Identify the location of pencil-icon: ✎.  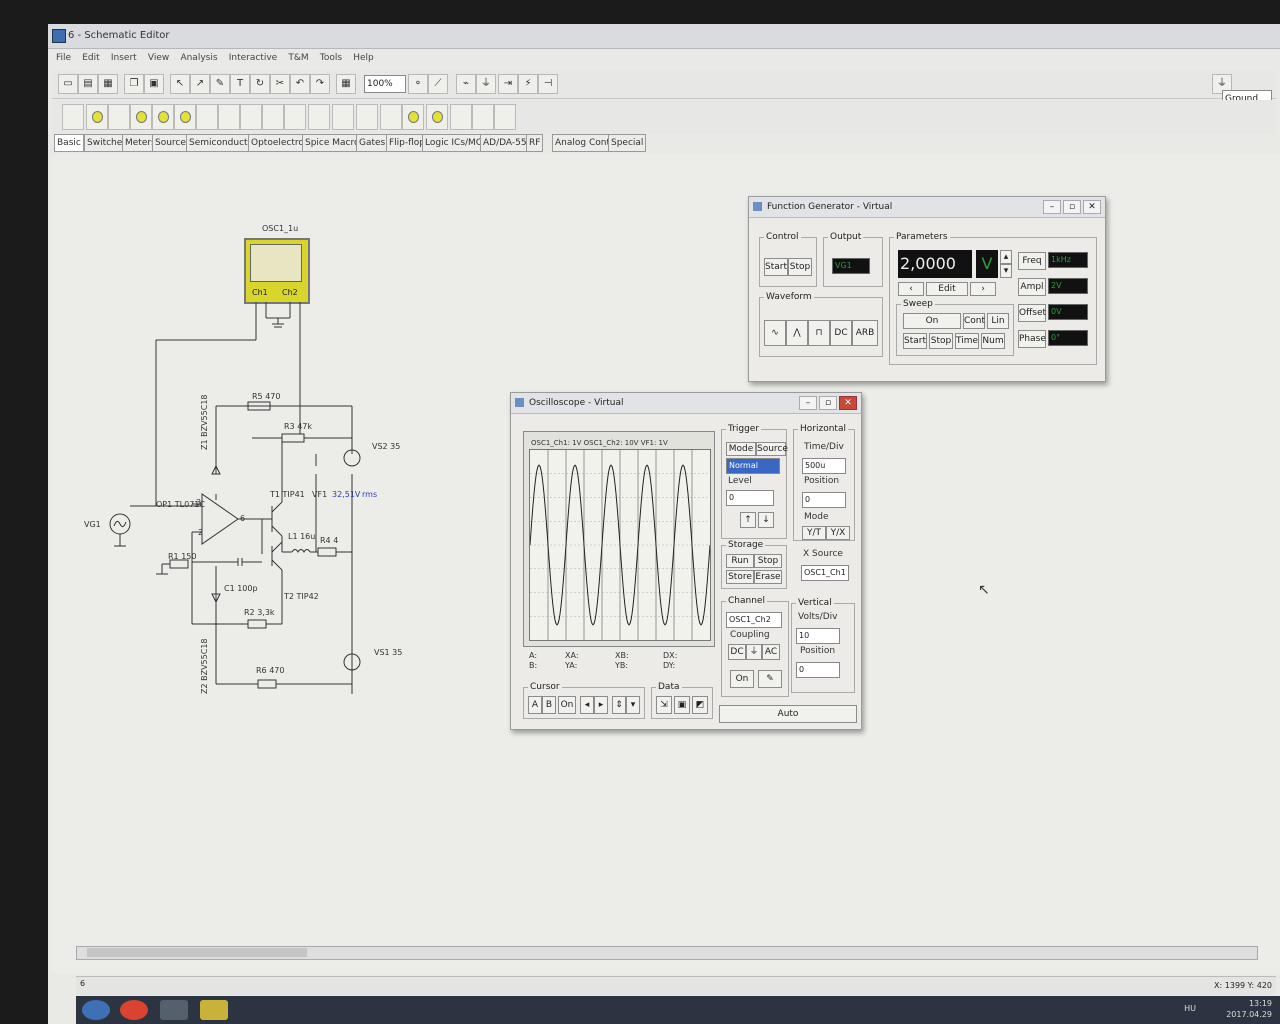
(220, 84).